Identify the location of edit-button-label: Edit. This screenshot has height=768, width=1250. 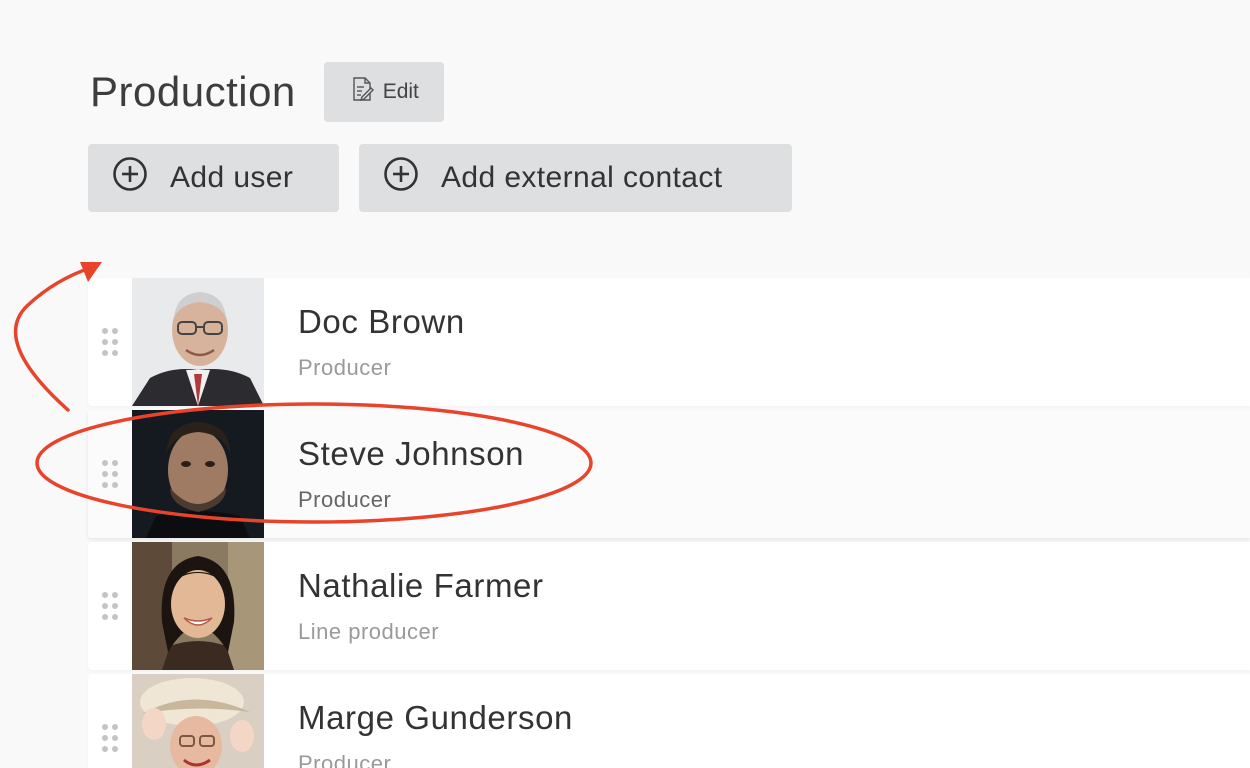
(400, 91).